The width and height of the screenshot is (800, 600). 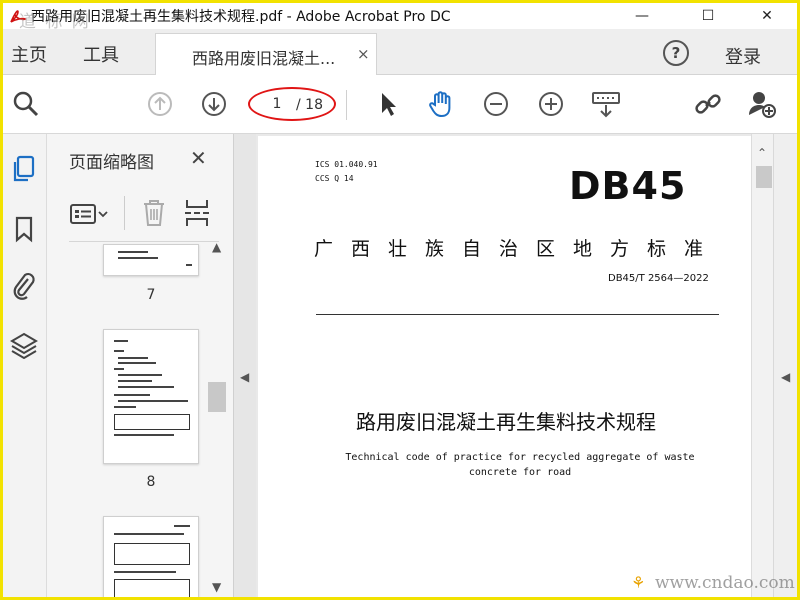 What do you see at coordinates (762, 365) in the screenshot?
I see `document-scrollbar: ⌃` at bounding box center [762, 365].